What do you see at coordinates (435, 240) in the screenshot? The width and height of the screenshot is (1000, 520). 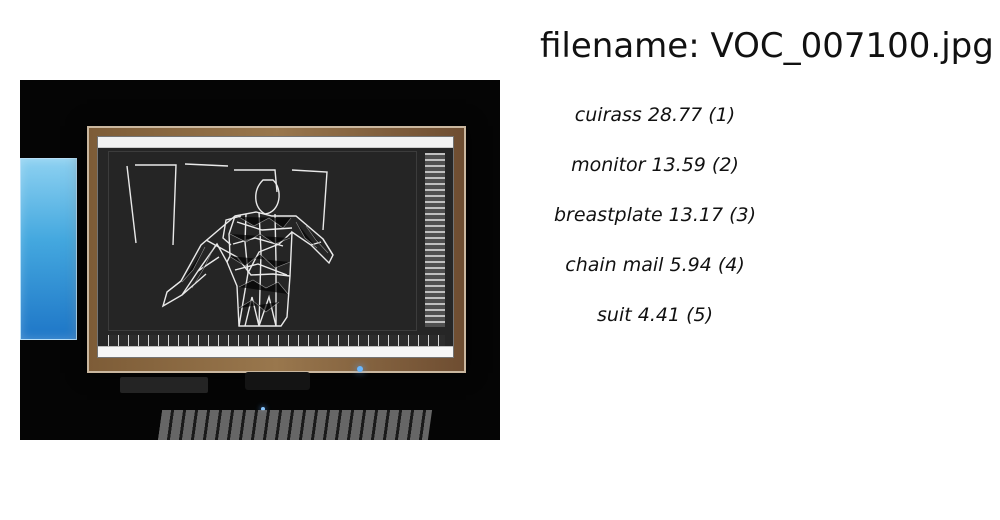 I see `software-side-panel` at bounding box center [435, 240].